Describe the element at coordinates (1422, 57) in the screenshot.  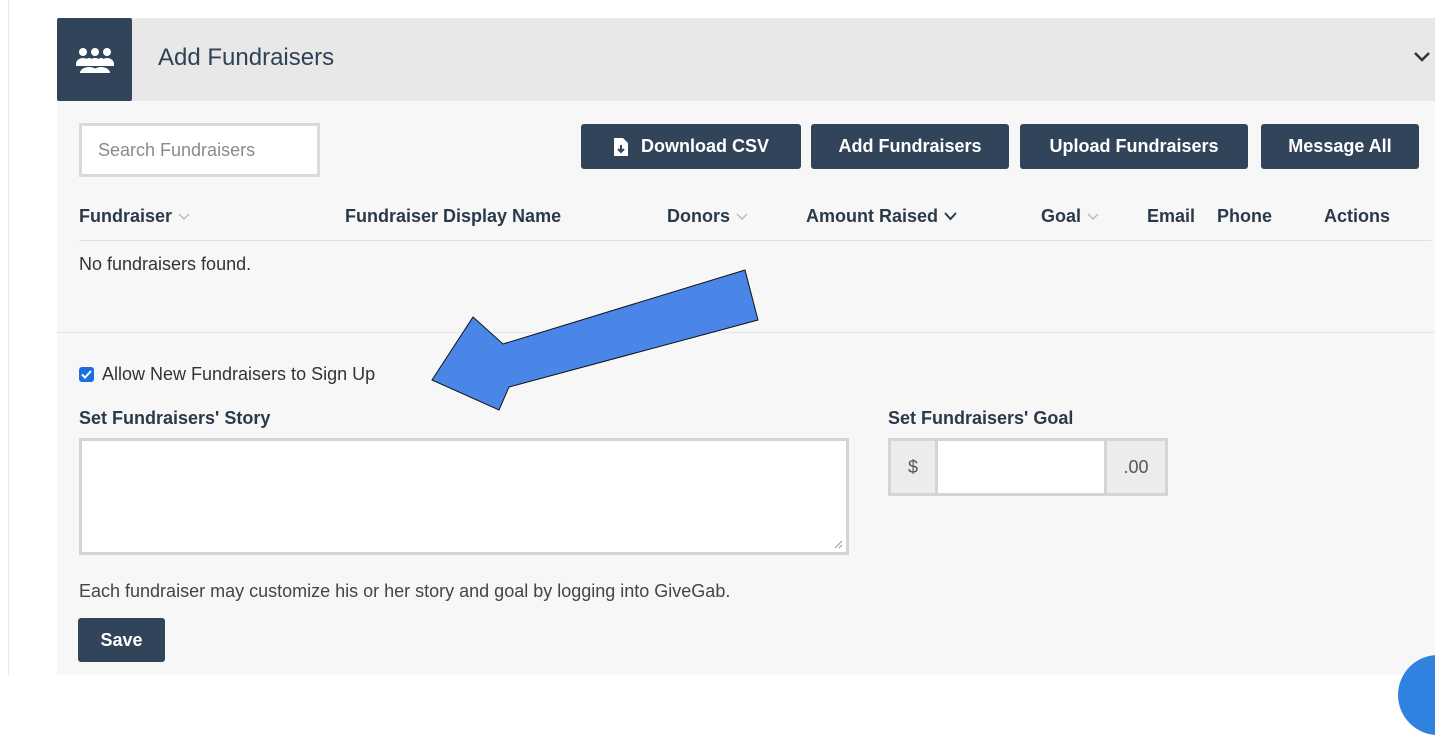
I see `chevron-down-icon` at that location.